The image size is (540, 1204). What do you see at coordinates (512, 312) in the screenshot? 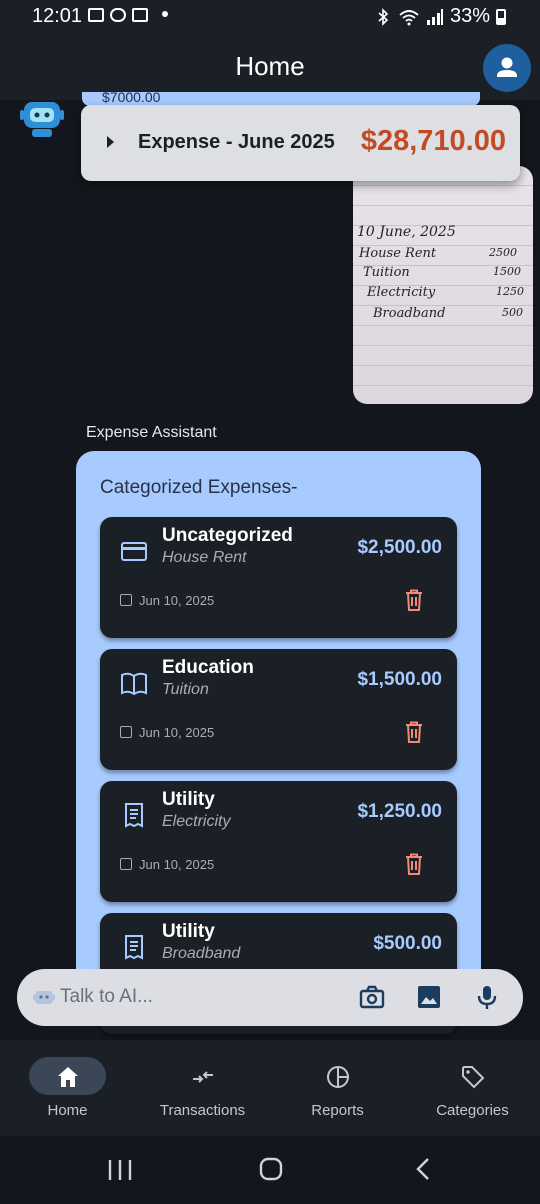
I see `receipt-value: 500` at bounding box center [512, 312].